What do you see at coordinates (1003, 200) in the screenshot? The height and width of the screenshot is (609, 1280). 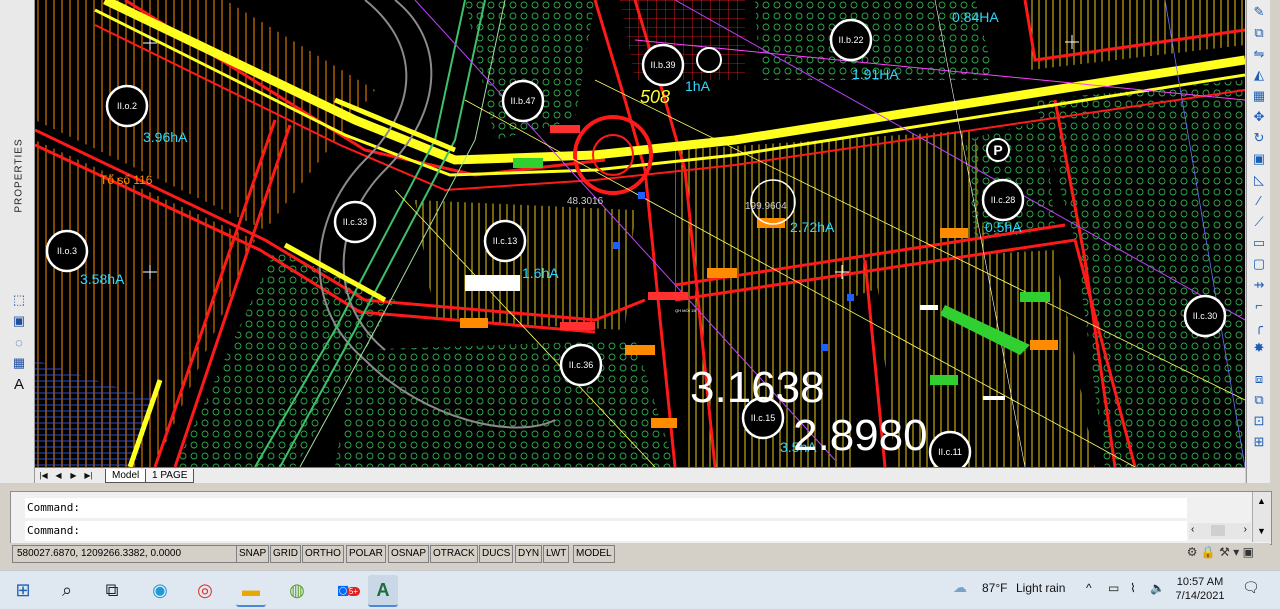 I see `parcel-id-label: II.c.28` at bounding box center [1003, 200].